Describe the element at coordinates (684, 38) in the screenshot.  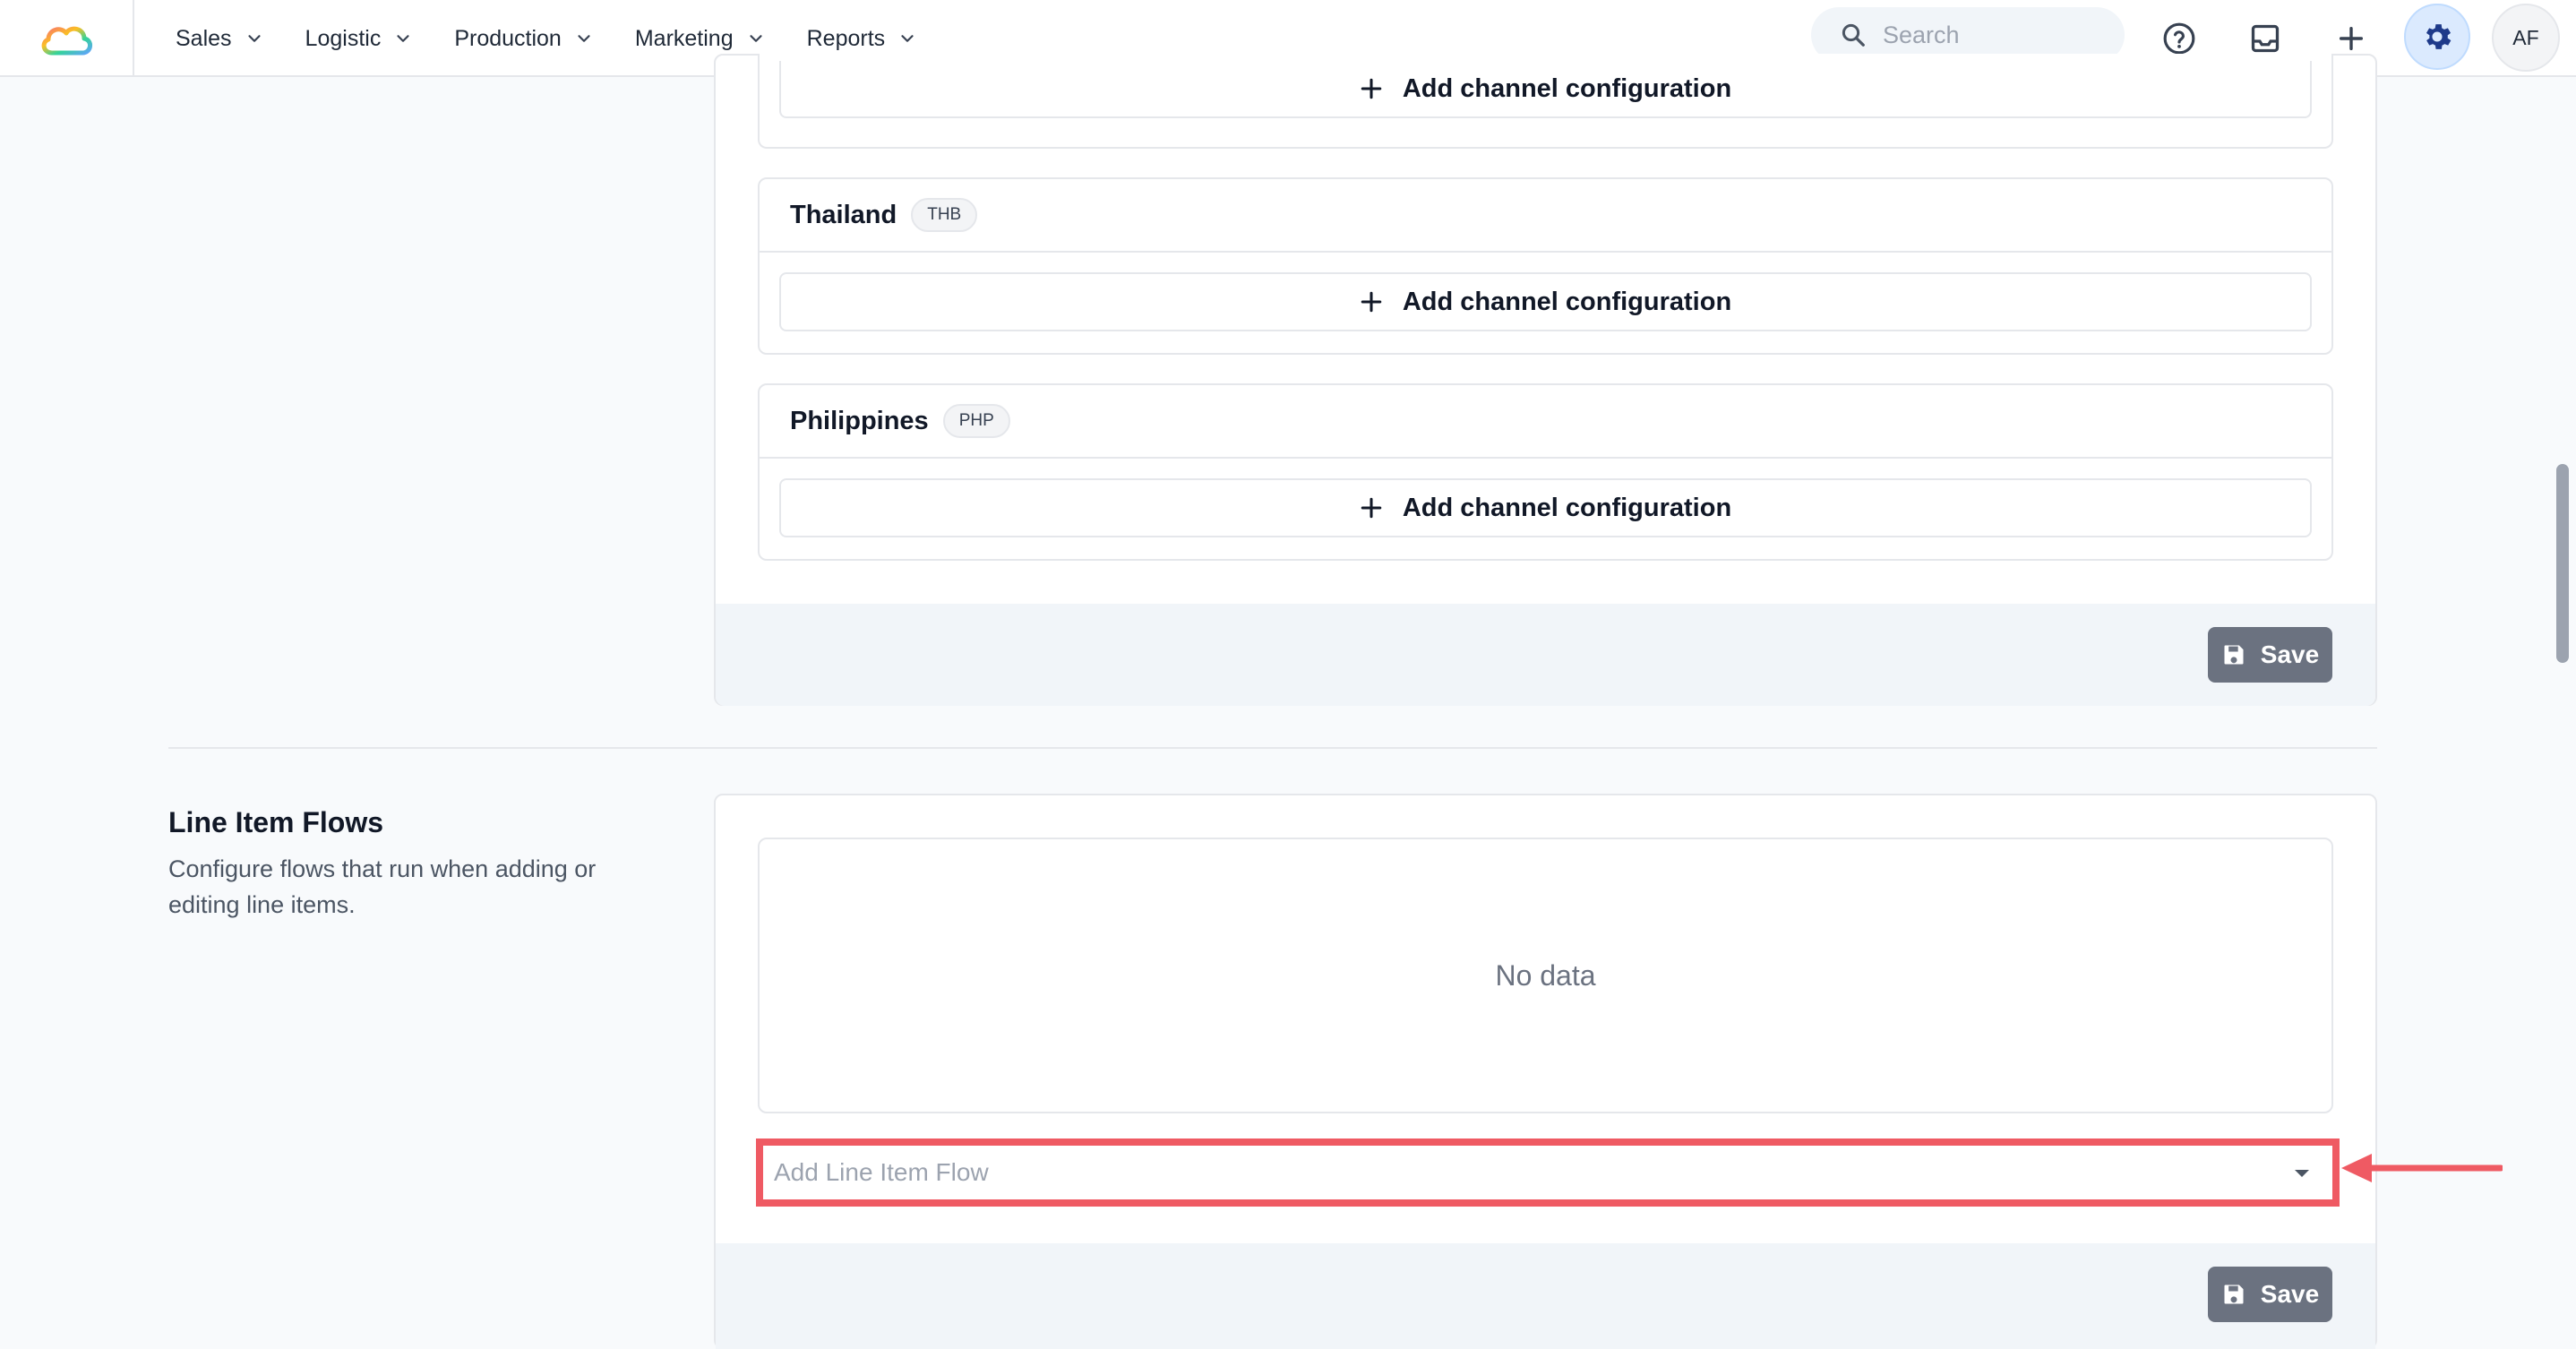
I see `nav-marketing-label: Marketing` at that location.